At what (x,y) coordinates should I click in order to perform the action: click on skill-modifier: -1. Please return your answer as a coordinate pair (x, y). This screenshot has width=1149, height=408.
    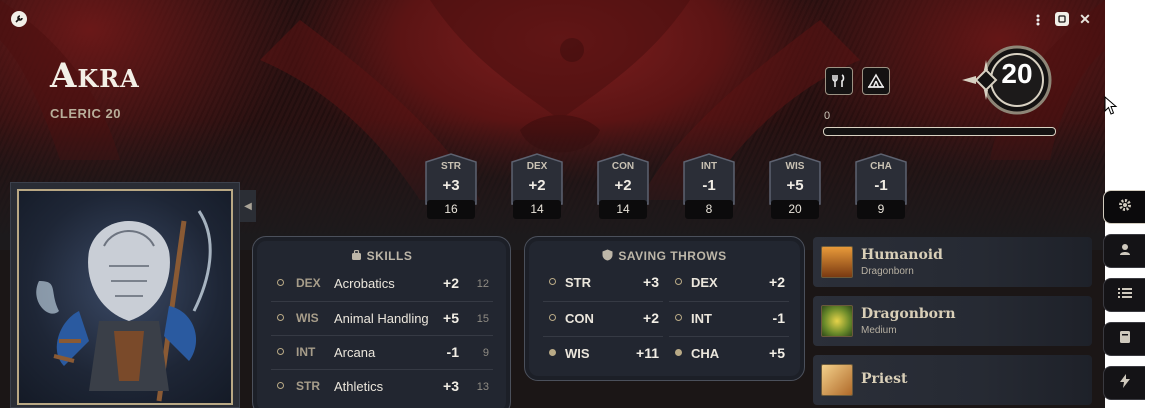
    Looking at the image, I should click on (440, 352).